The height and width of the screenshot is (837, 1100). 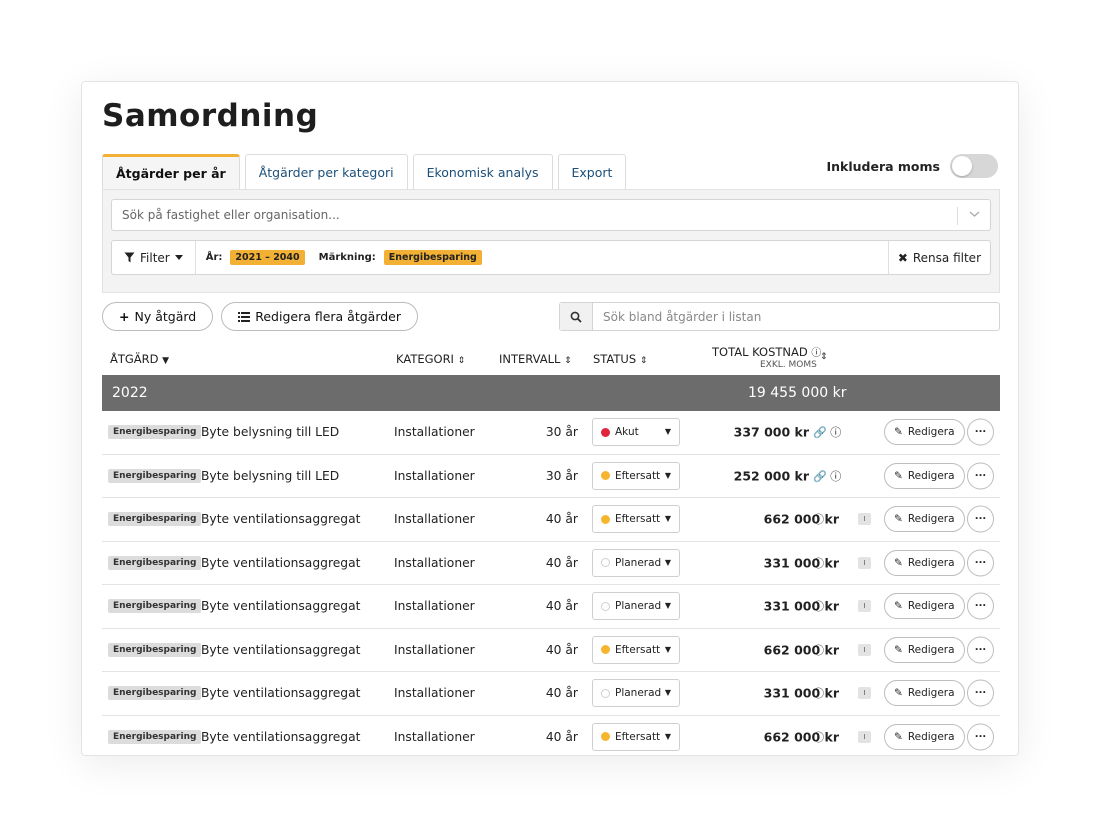 What do you see at coordinates (797, 393) in the screenshot?
I see `group-total: 19 455 000 kr` at bounding box center [797, 393].